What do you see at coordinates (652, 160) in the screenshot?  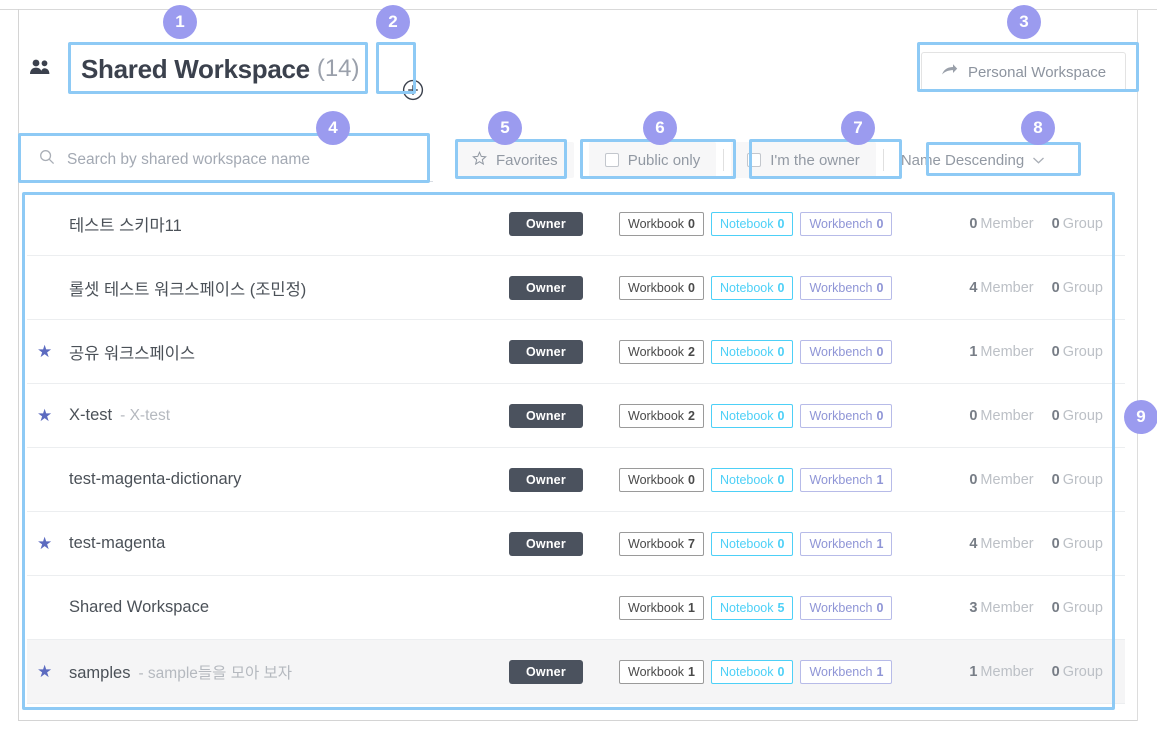 I see `public-only-filter: Public only` at bounding box center [652, 160].